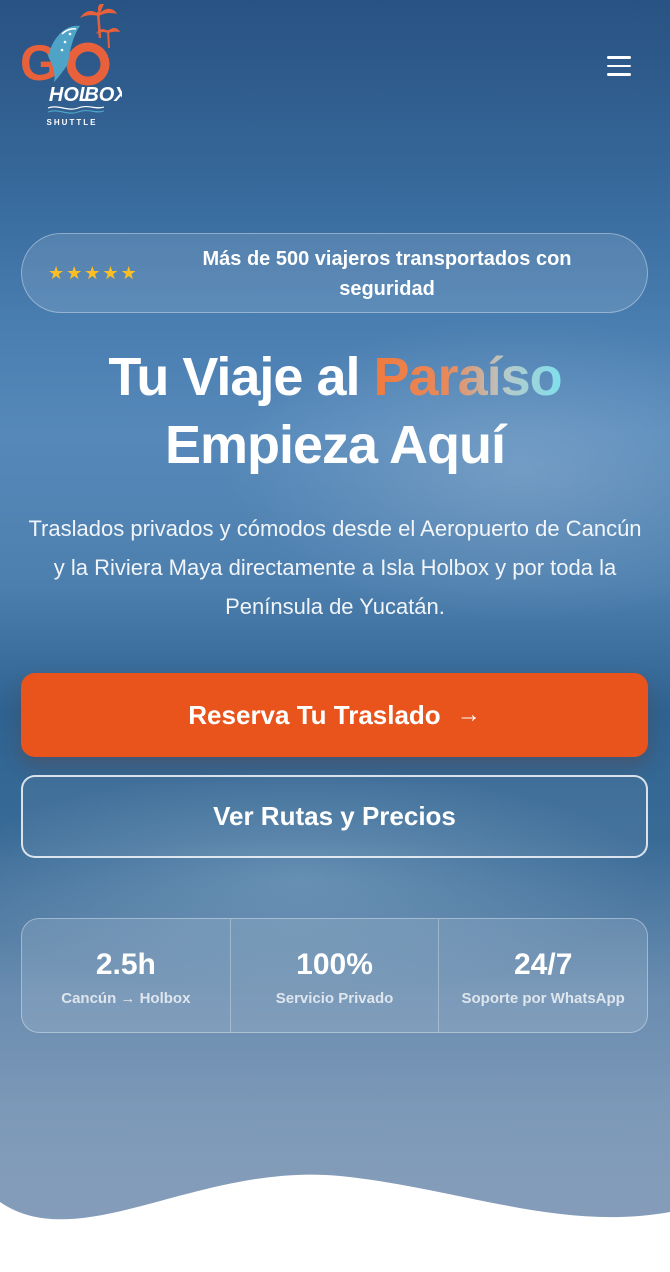 The image size is (670, 1272). Describe the element at coordinates (334, 964) in the screenshot. I see `stat-value: 100%` at that location.